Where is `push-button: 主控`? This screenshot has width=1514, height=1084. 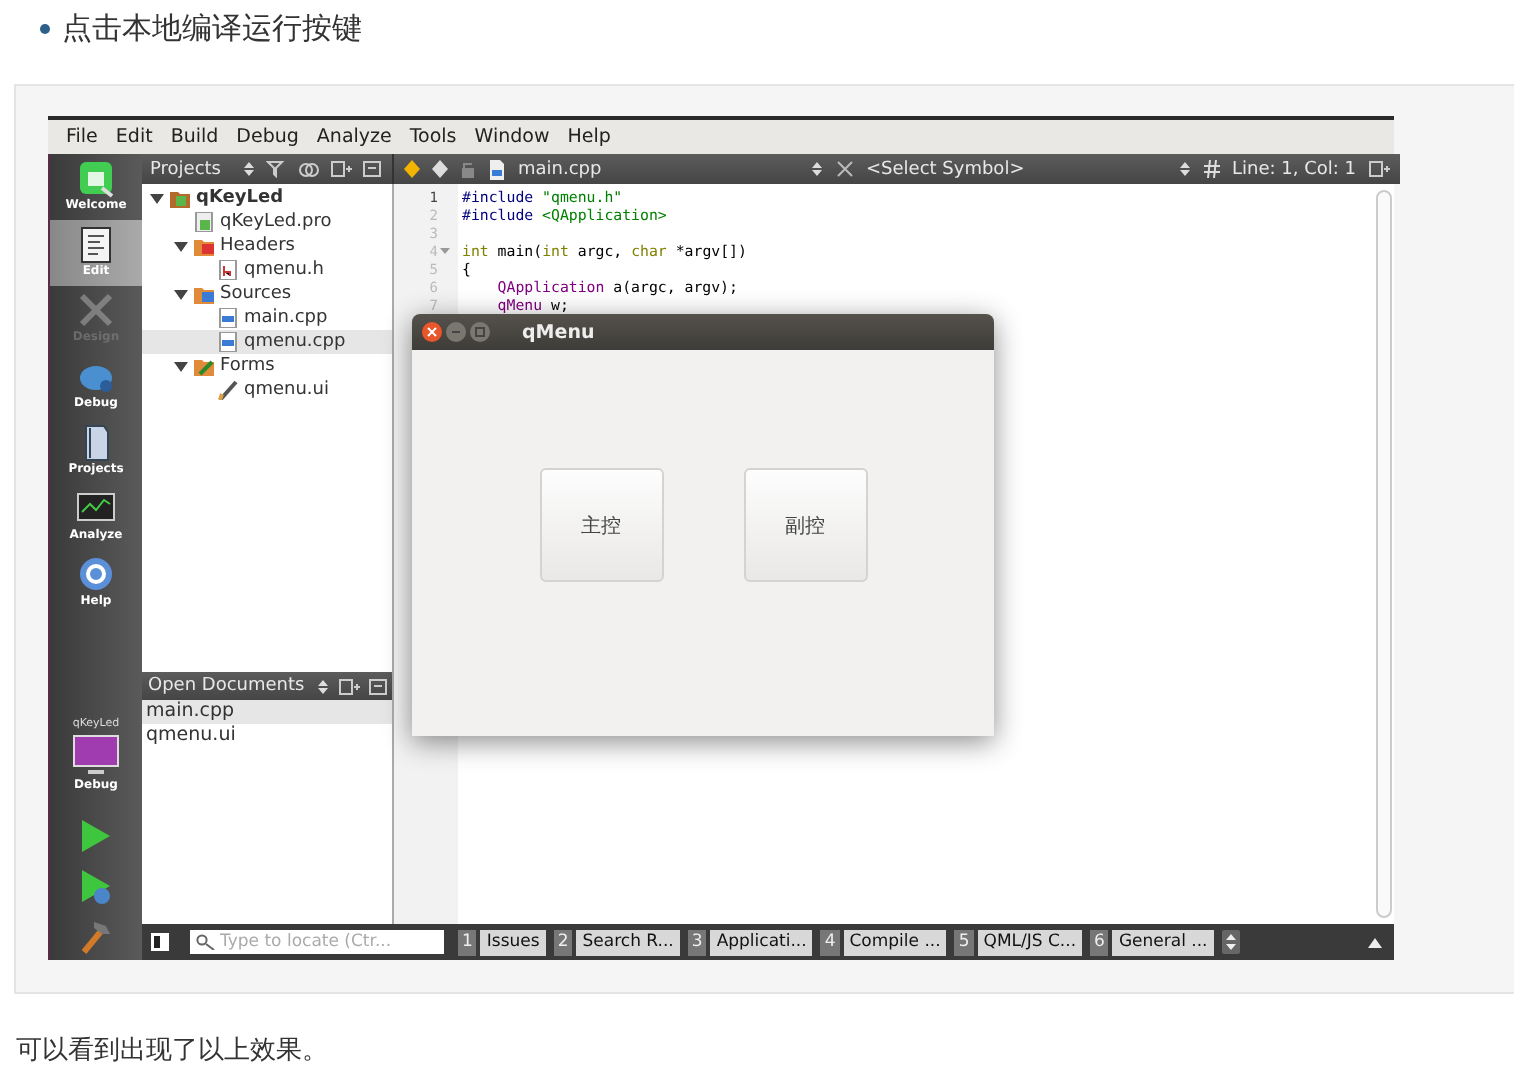
push-button: 主控 is located at coordinates (601, 525).